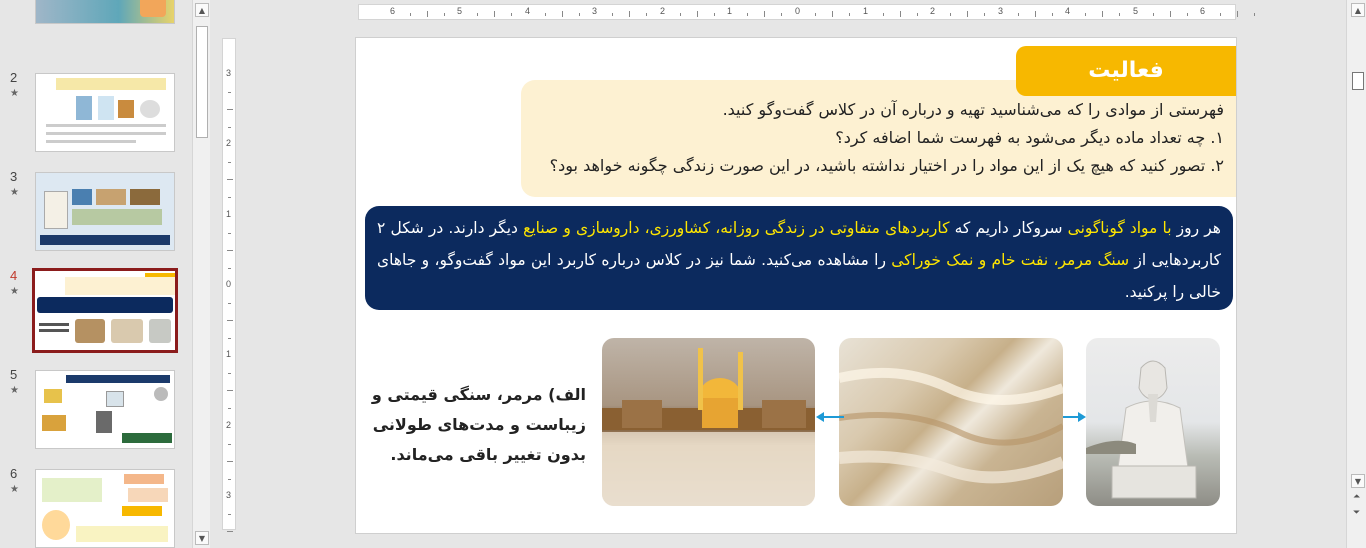 Image resolution: width=1366 pixels, height=548 pixels. Describe the element at coordinates (201, 274) in the screenshot. I see `thumbnail-scrollbar: ▲ ▼` at that location.